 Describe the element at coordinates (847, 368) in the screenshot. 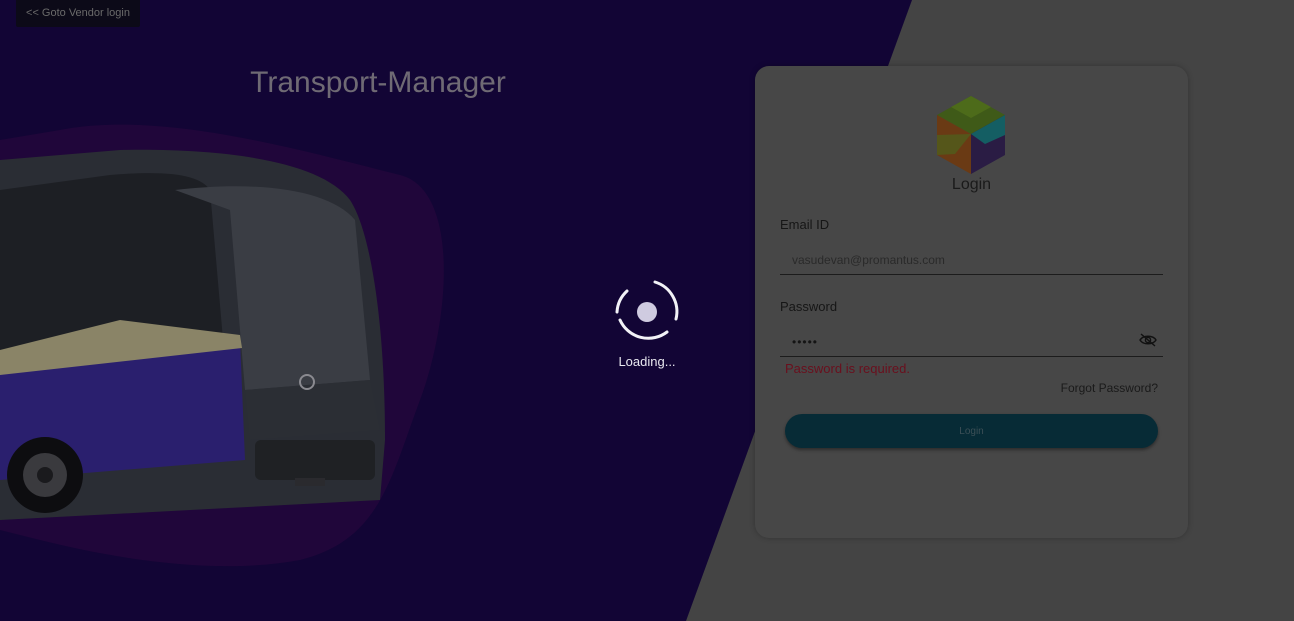

I see `password-error: Password is required.` at that location.